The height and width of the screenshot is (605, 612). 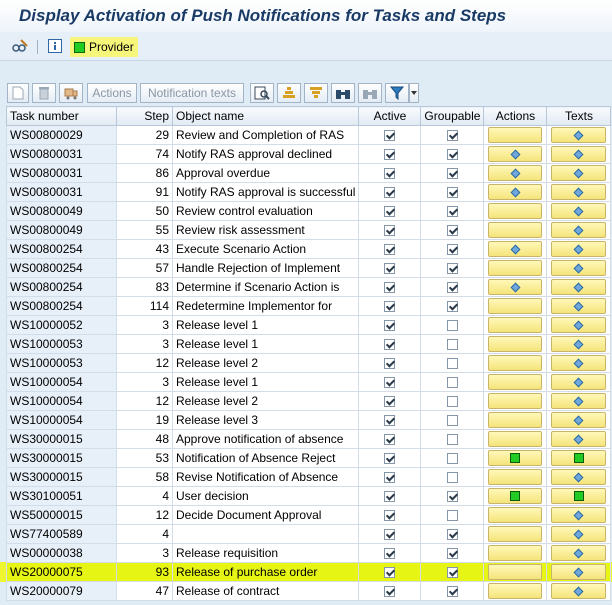 What do you see at coordinates (289, 93) in the screenshot?
I see `sort-ascending-button` at bounding box center [289, 93].